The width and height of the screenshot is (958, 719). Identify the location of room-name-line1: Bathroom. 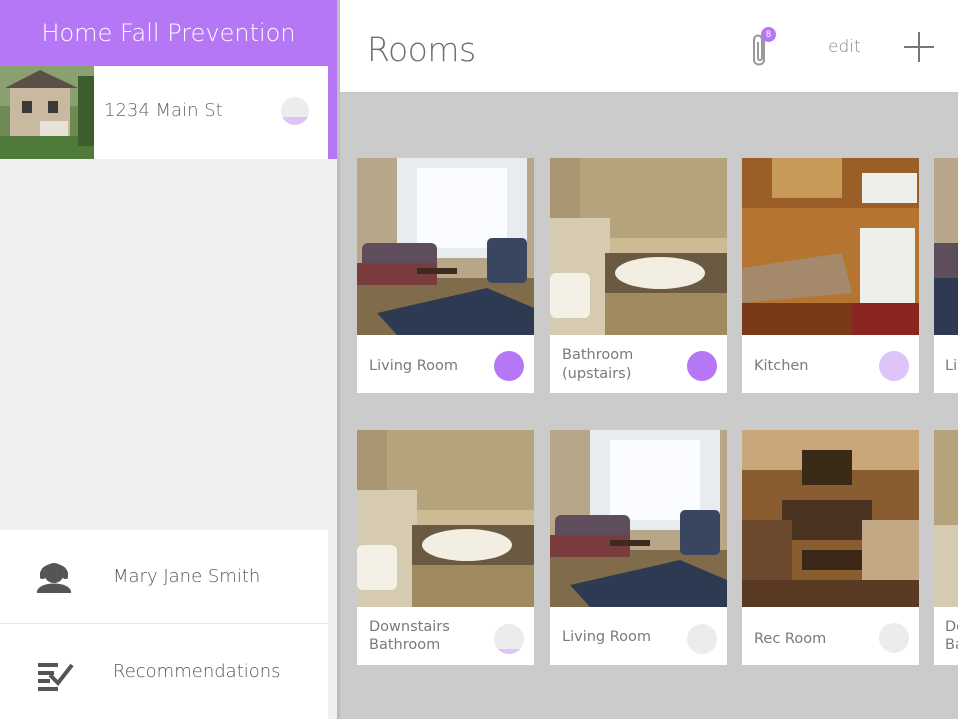
(598, 355).